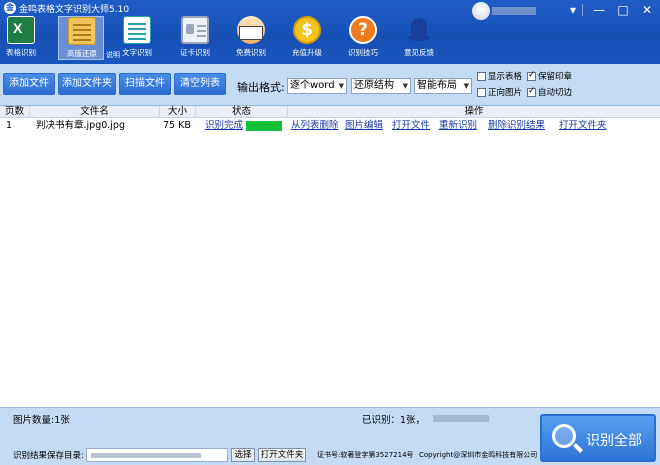  What do you see at coordinates (419, 52) in the screenshot?
I see `feedback-label: 意见反馈` at bounding box center [419, 52].